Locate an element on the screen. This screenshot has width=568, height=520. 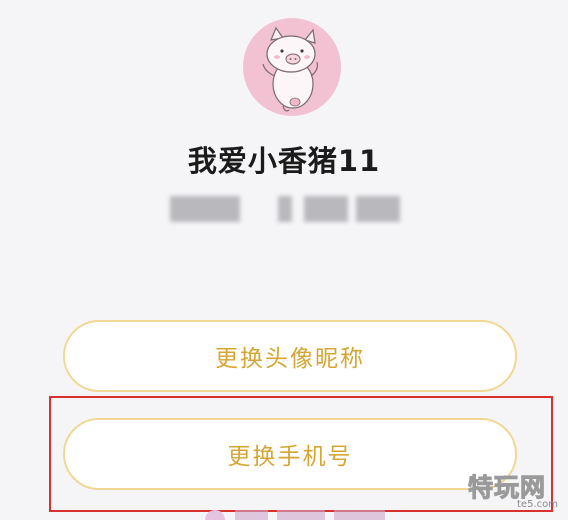
masked-phone-number is located at coordinates (290, 209).